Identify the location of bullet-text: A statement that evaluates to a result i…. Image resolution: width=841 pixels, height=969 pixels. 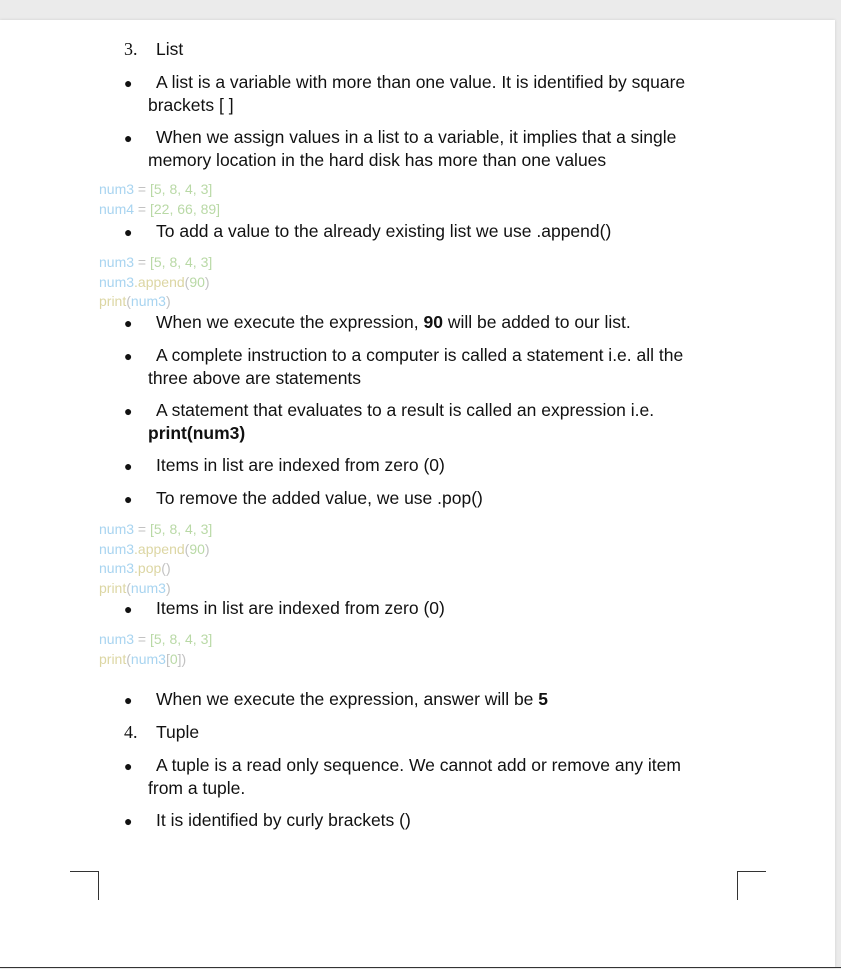
(405, 410).